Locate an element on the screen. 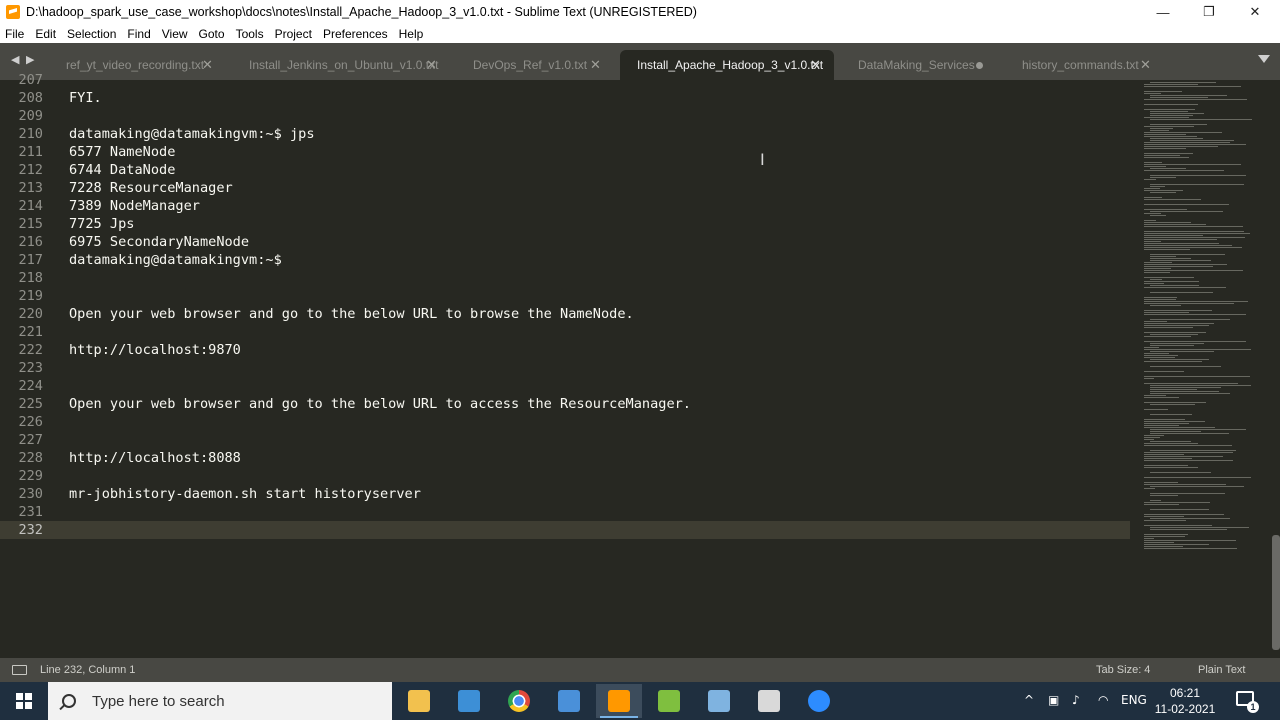  line-number: 219 is located at coordinates (30, 296).